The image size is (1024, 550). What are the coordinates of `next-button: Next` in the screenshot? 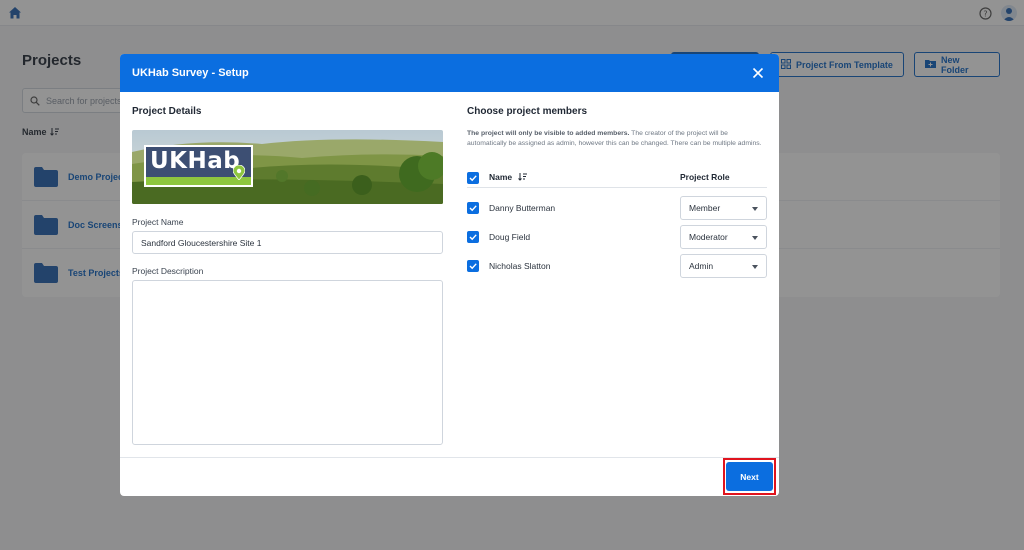 It's located at (749, 476).